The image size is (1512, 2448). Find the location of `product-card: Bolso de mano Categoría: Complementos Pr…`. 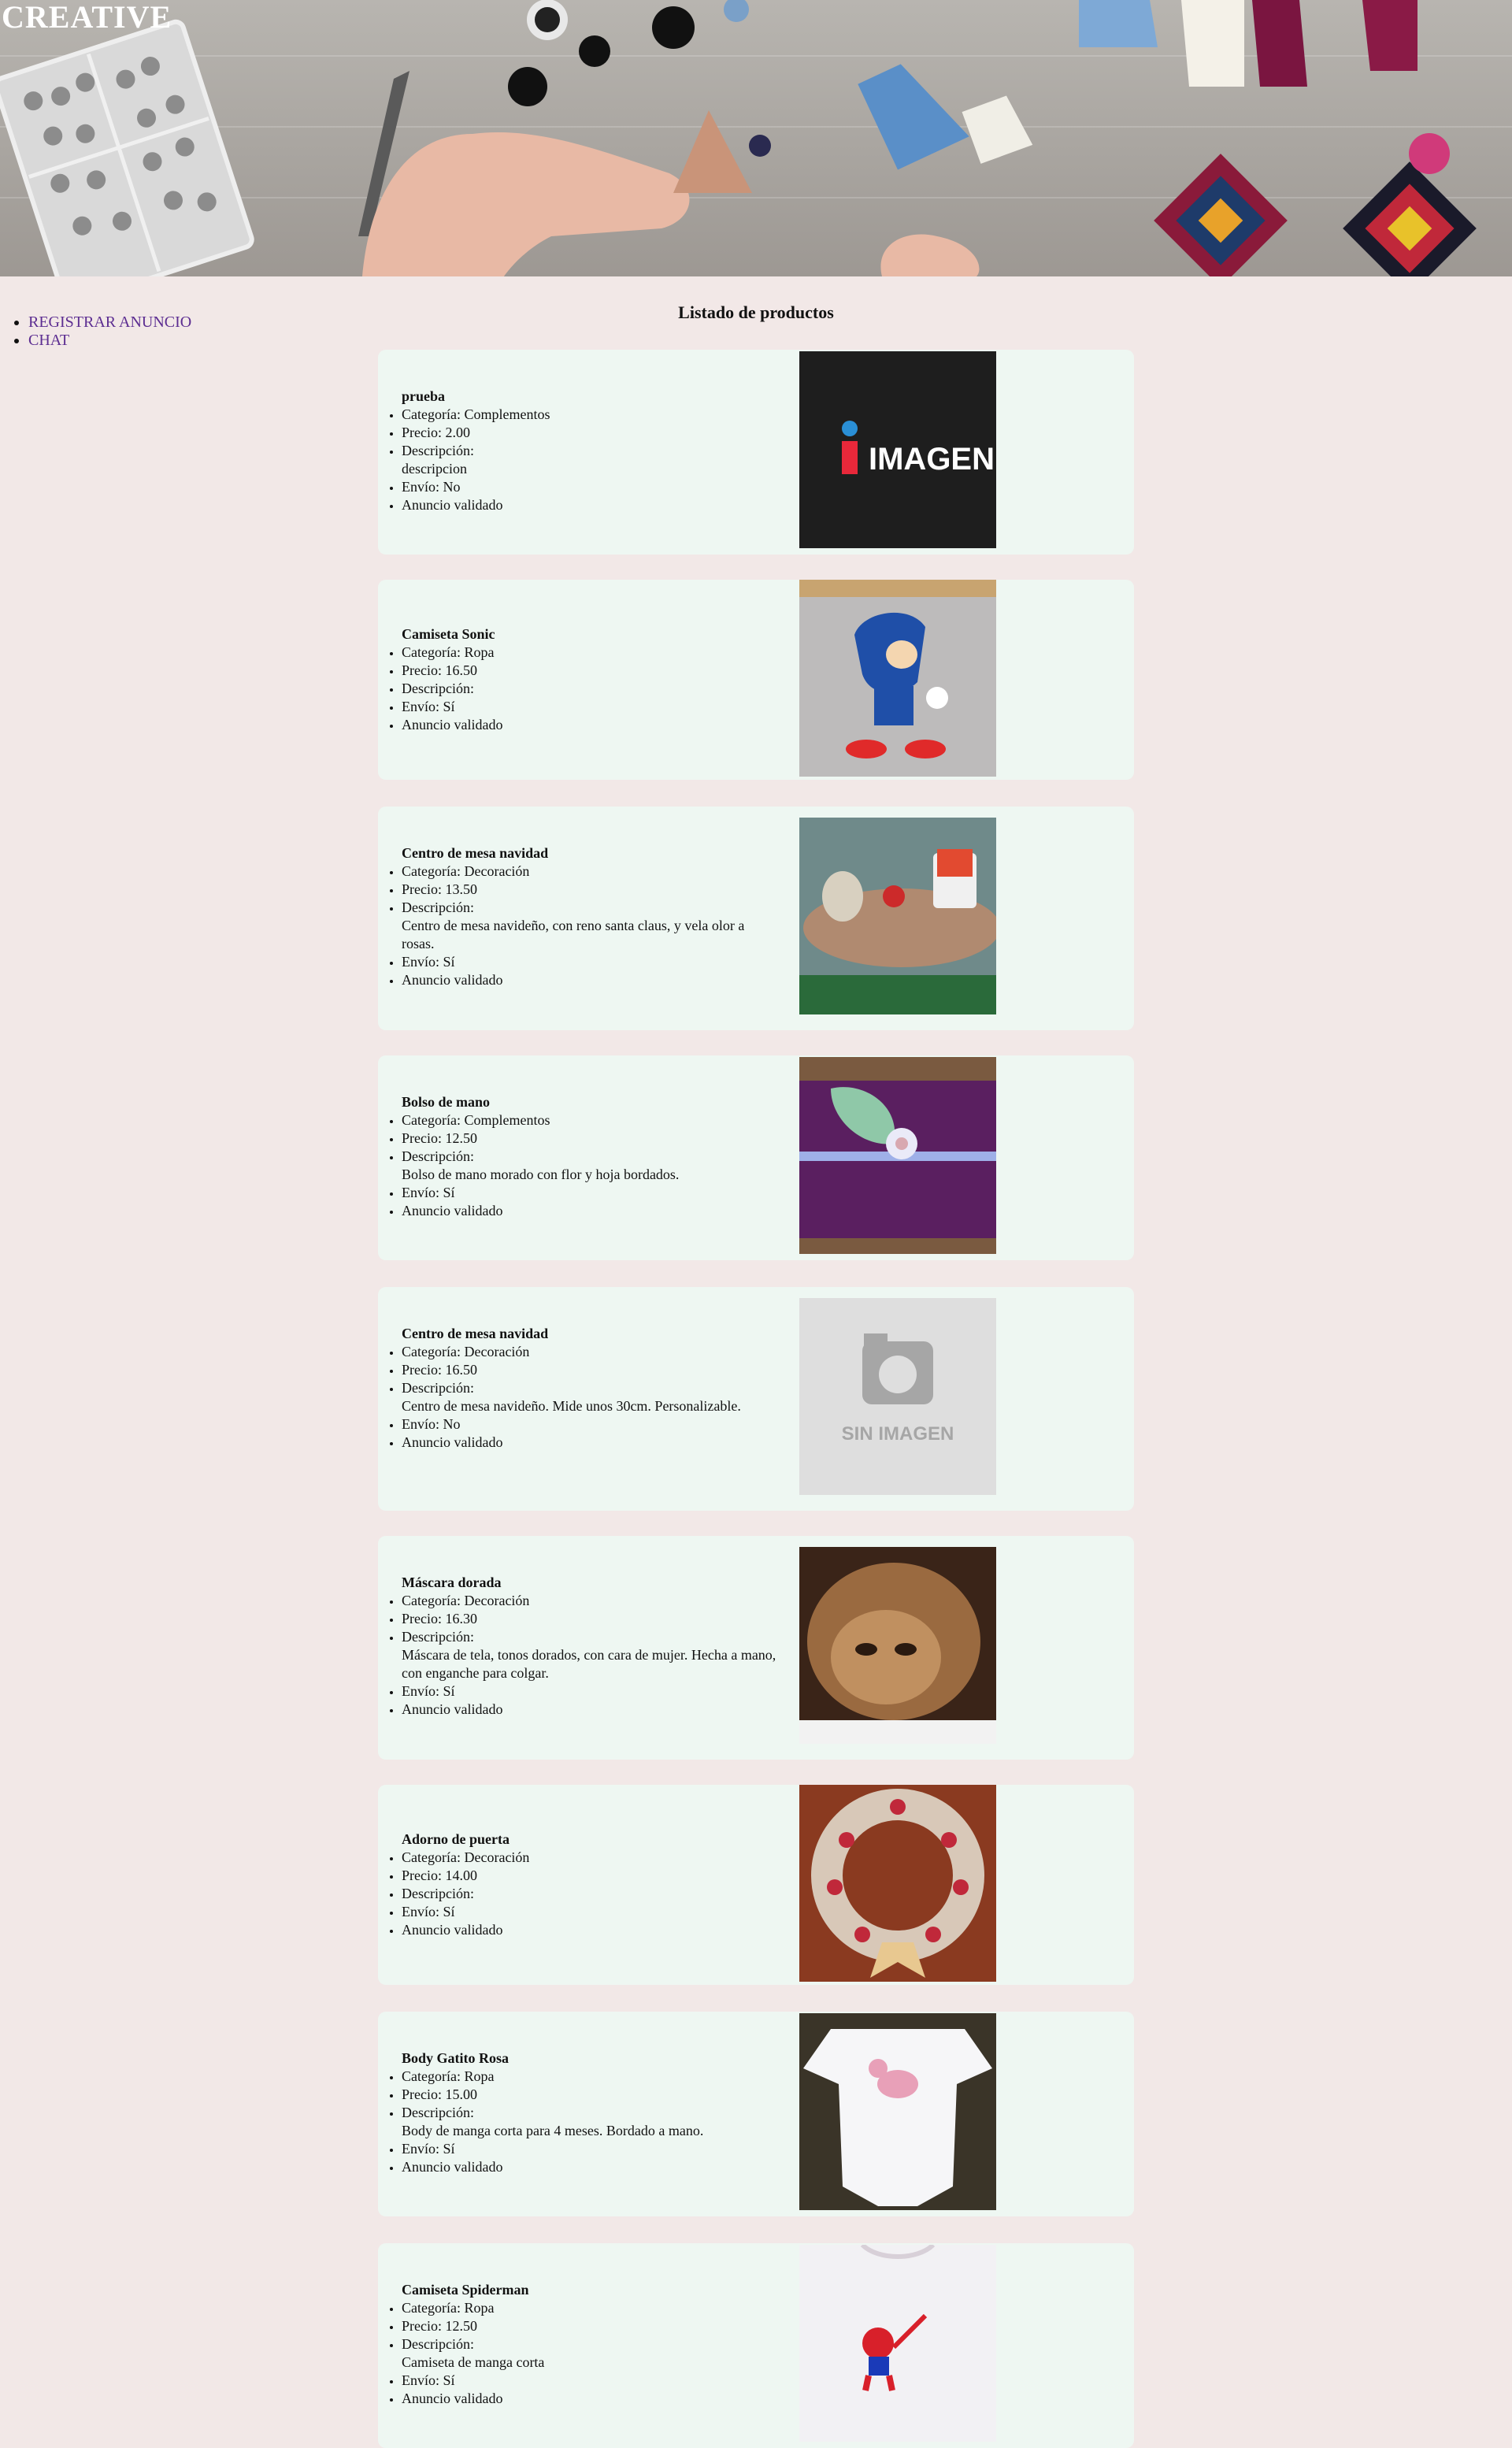

product-card: Bolso de mano Categoría: Complementos Pr… is located at coordinates (756, 1157).